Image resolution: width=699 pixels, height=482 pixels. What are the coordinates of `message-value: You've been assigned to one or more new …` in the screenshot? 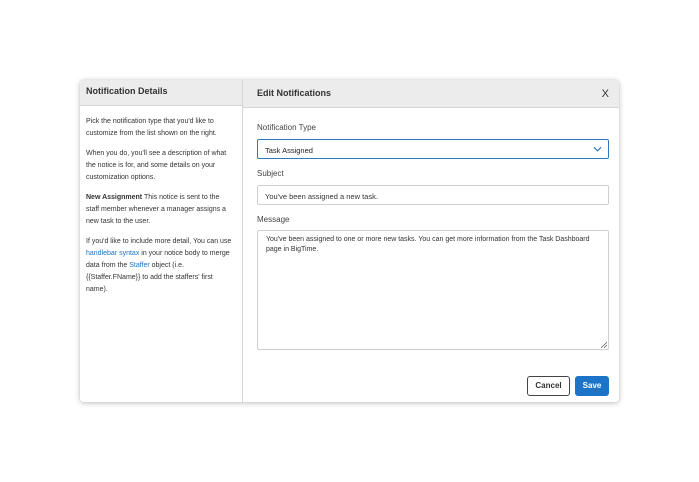 It's located at (428, 244).